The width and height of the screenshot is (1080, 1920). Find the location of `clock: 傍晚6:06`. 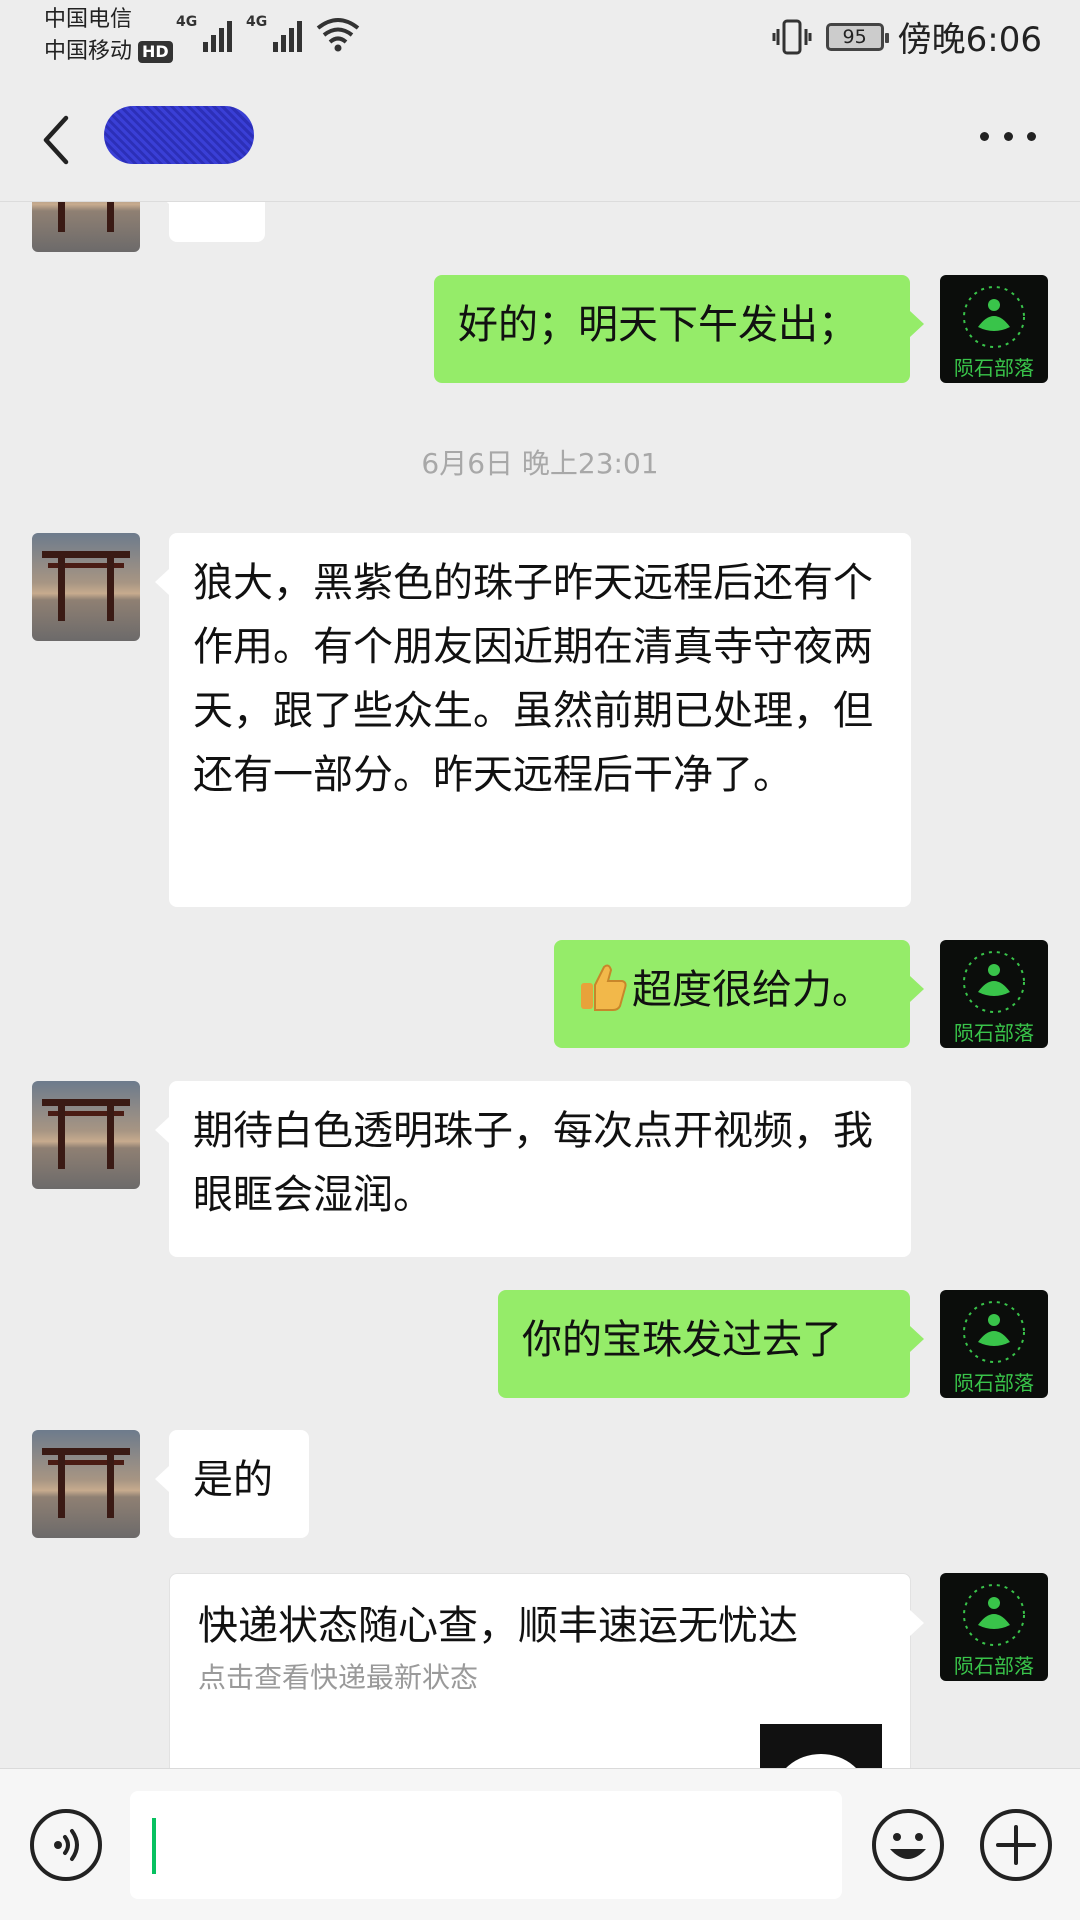

clock: 傍晚6:06 is located at coordinates (969, 40).